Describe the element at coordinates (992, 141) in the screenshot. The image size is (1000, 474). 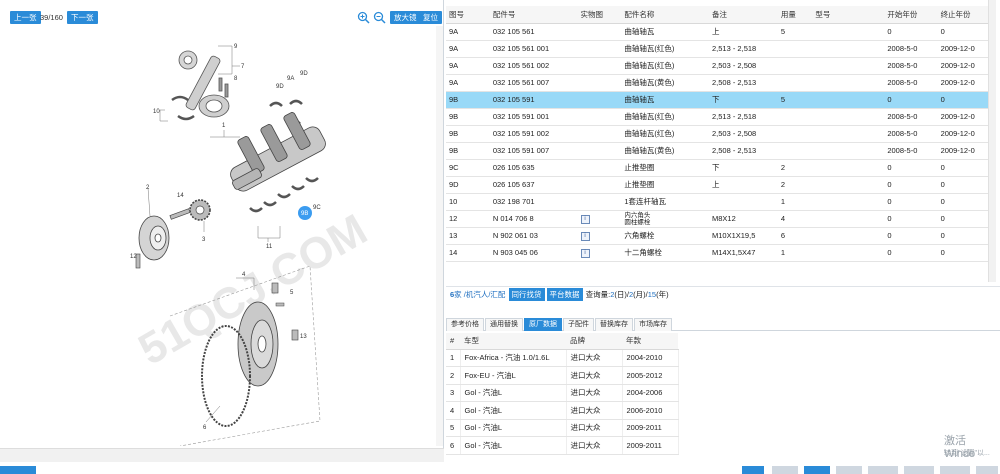
I see `parts-table-scrollbar` at that location.